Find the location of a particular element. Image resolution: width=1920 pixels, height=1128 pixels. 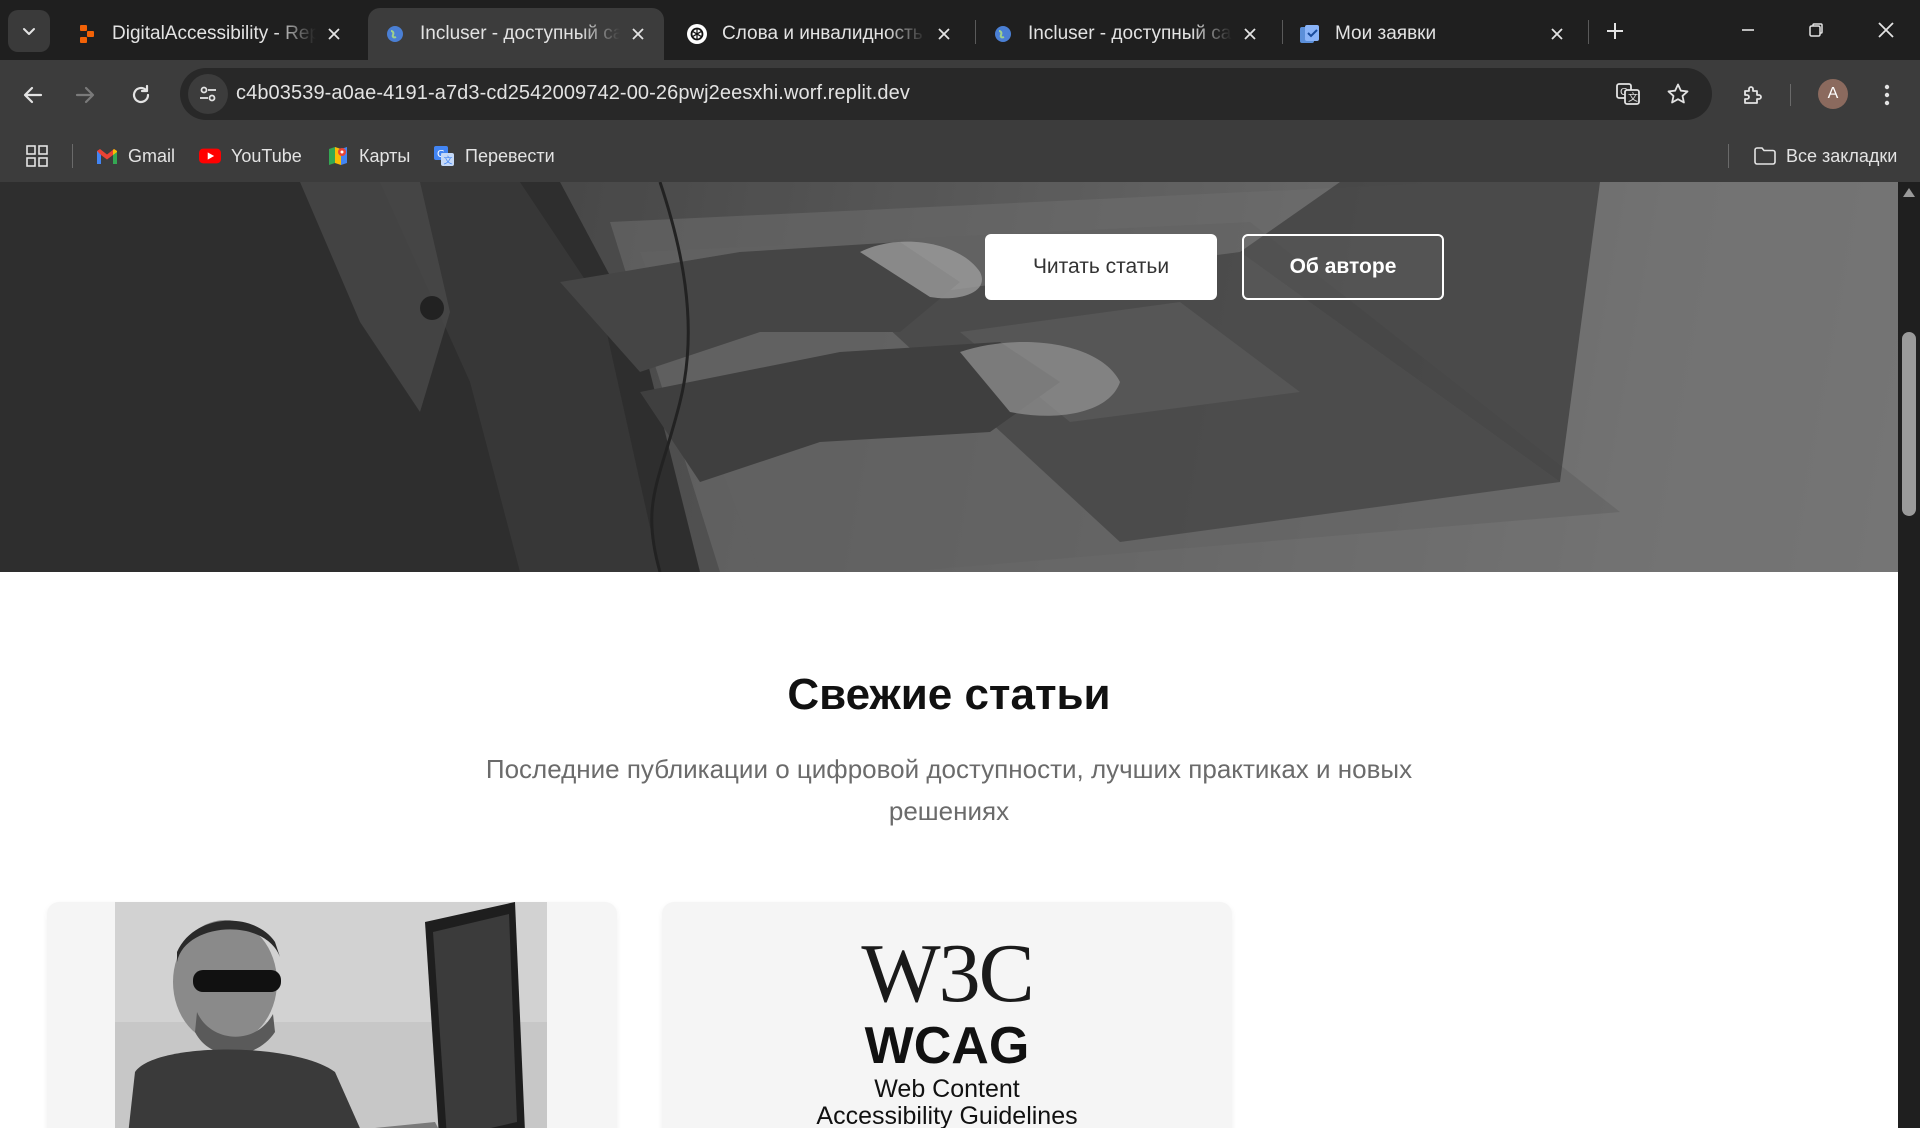

translate-page-button: G文 is located at coordinates (1628, 94).